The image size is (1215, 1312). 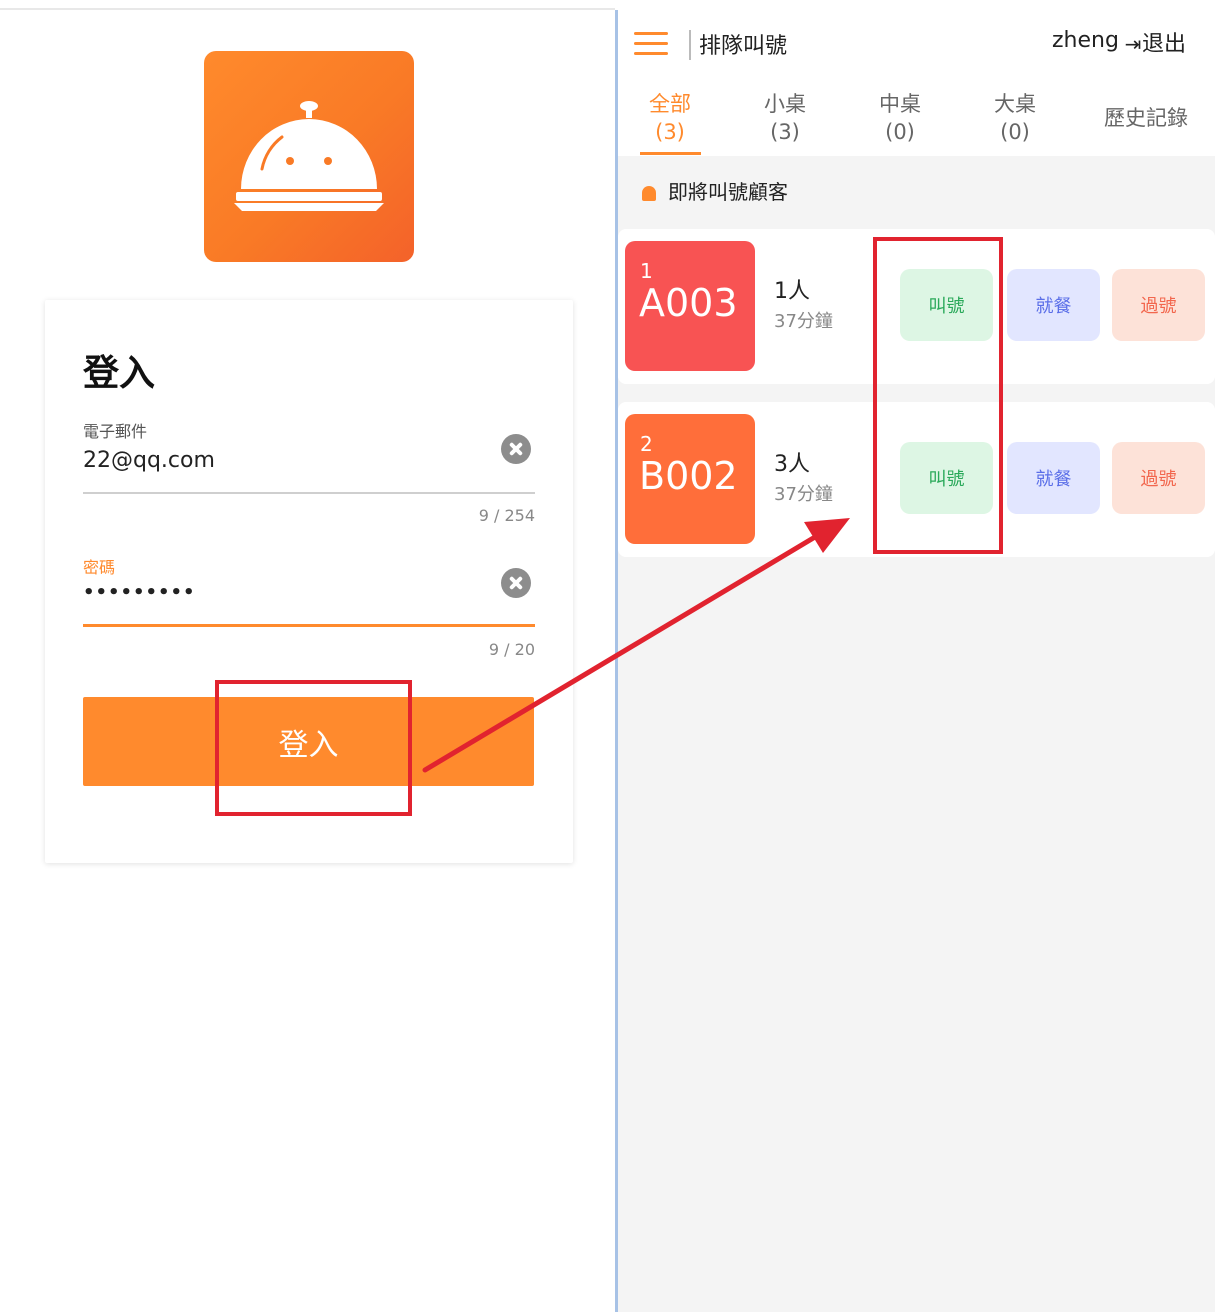 What do you see at coordinates (309, 625) in the screenshot?
I see `password-underline` at bounding box center [309, 625].